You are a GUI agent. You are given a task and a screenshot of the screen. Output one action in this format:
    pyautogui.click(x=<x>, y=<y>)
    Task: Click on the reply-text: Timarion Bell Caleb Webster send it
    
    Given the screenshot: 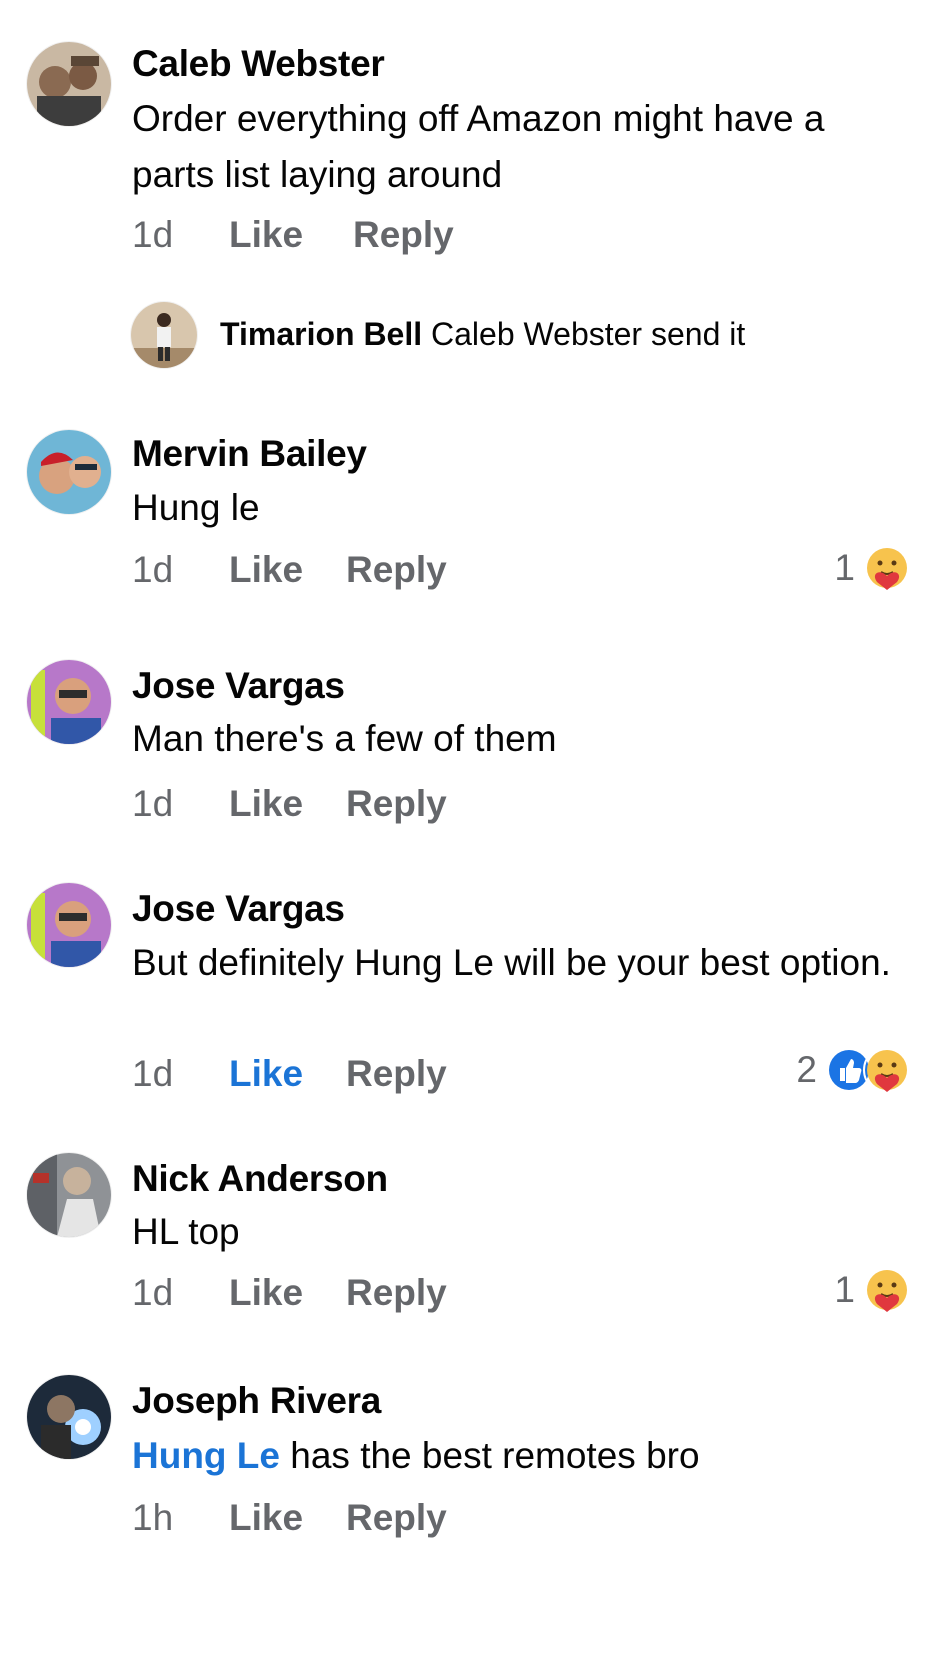 What is the action you would take?
    pyautogui.click(x=482, y=334)
    